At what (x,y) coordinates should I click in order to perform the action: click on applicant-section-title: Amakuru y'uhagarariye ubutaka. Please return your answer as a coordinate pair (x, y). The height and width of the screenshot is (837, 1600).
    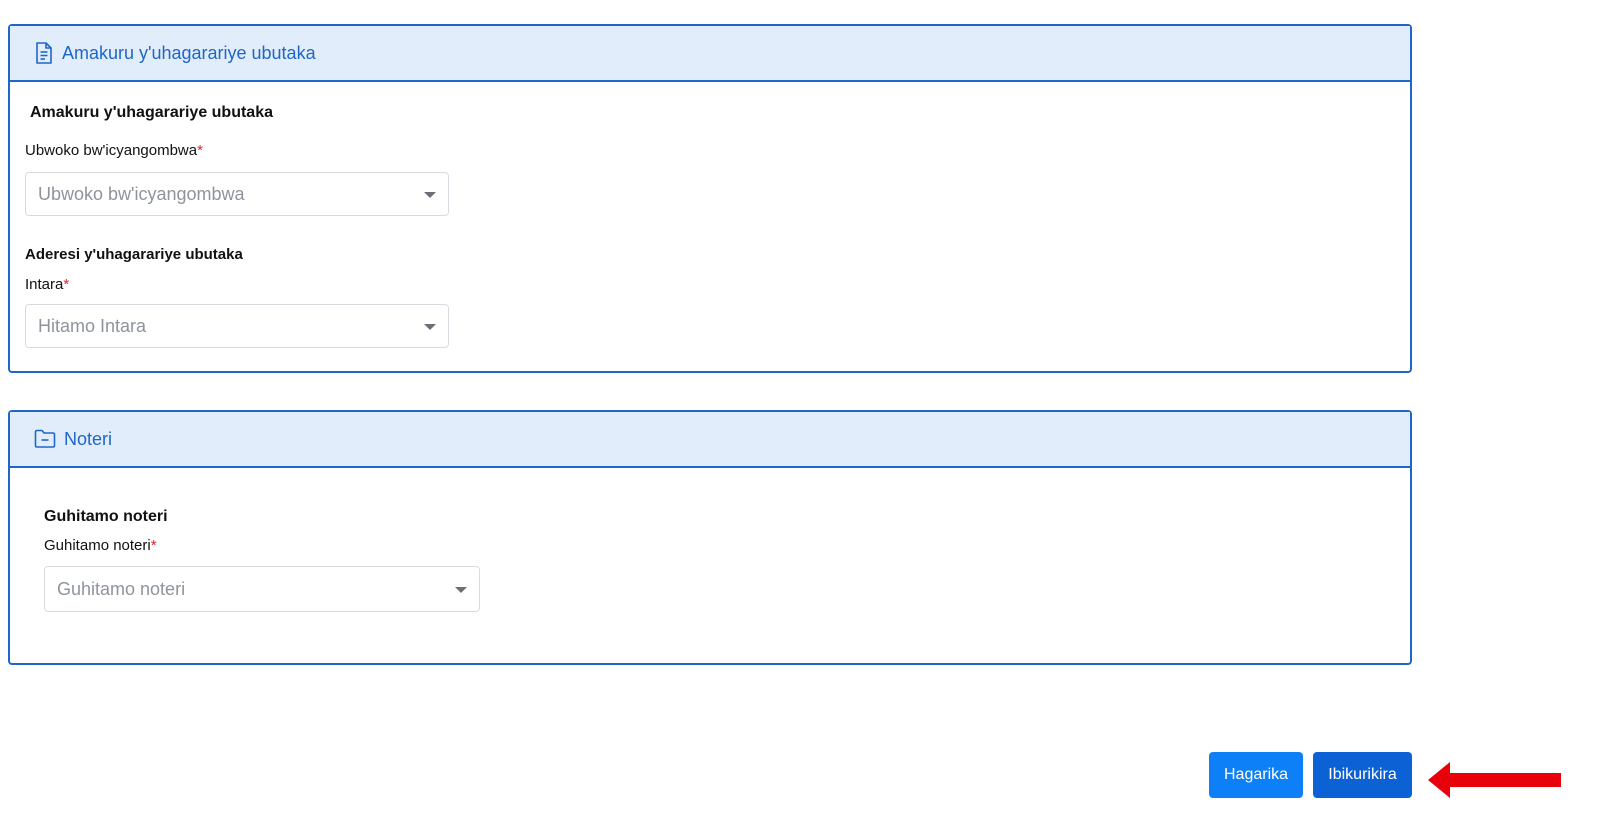
    Looking at the image, I should click on (151, 112).